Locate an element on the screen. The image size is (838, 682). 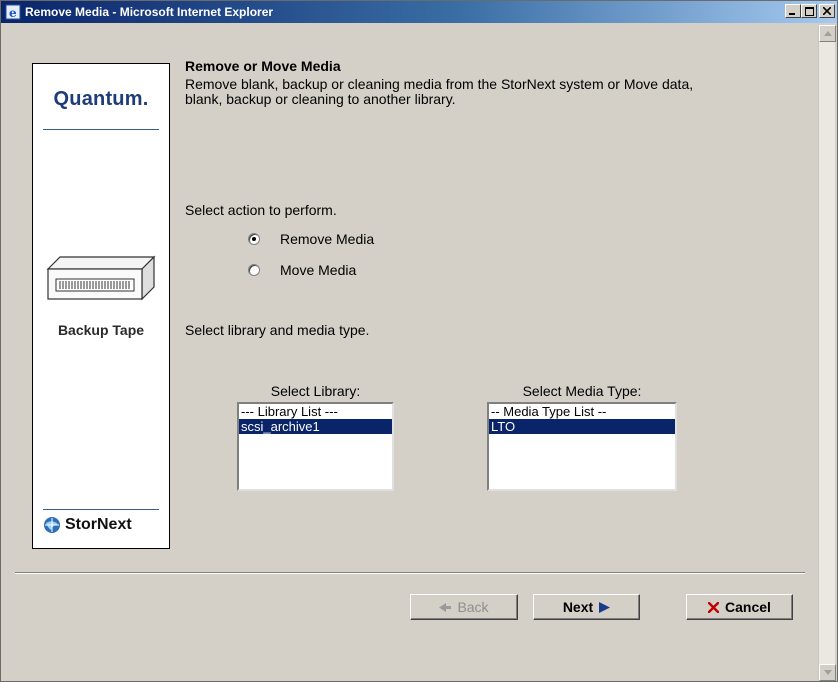
list-item: LTO is located at coordinates (582, 426).